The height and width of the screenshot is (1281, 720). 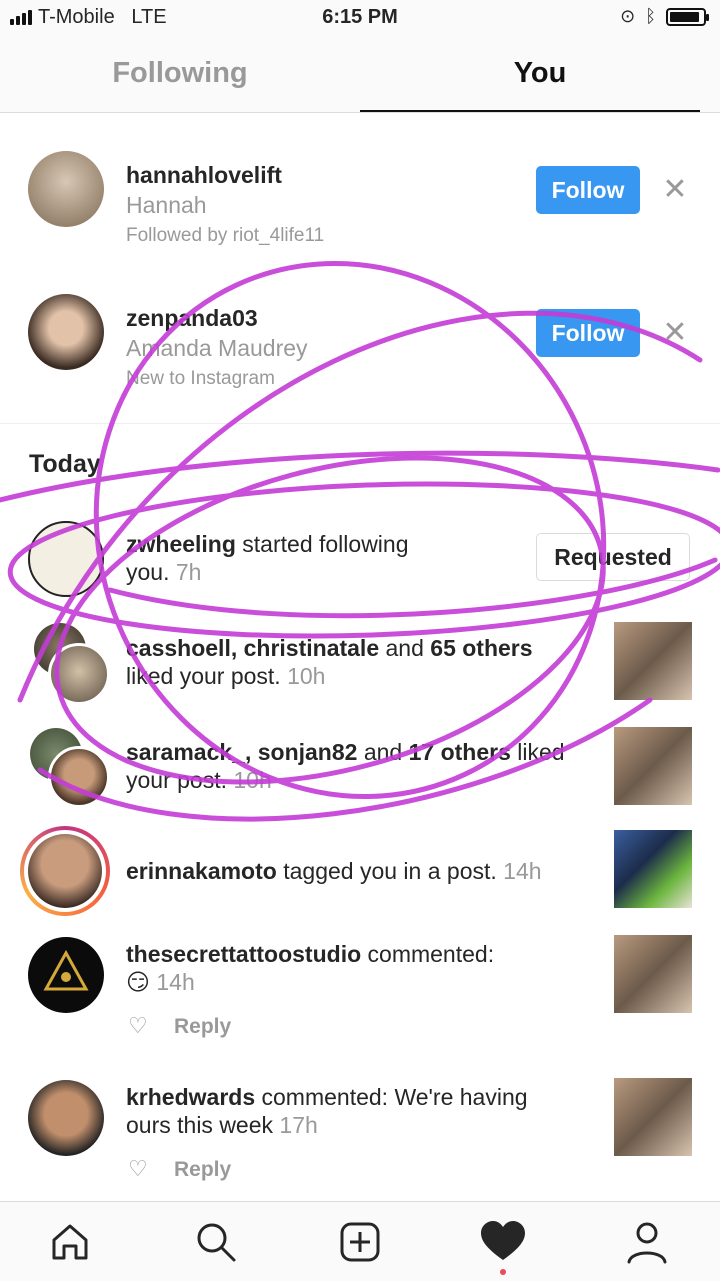 What do you see at coordinates (298, 1125) in the screenshot?
I see `timestamp: 17h` at bounding box center [298, 1125].